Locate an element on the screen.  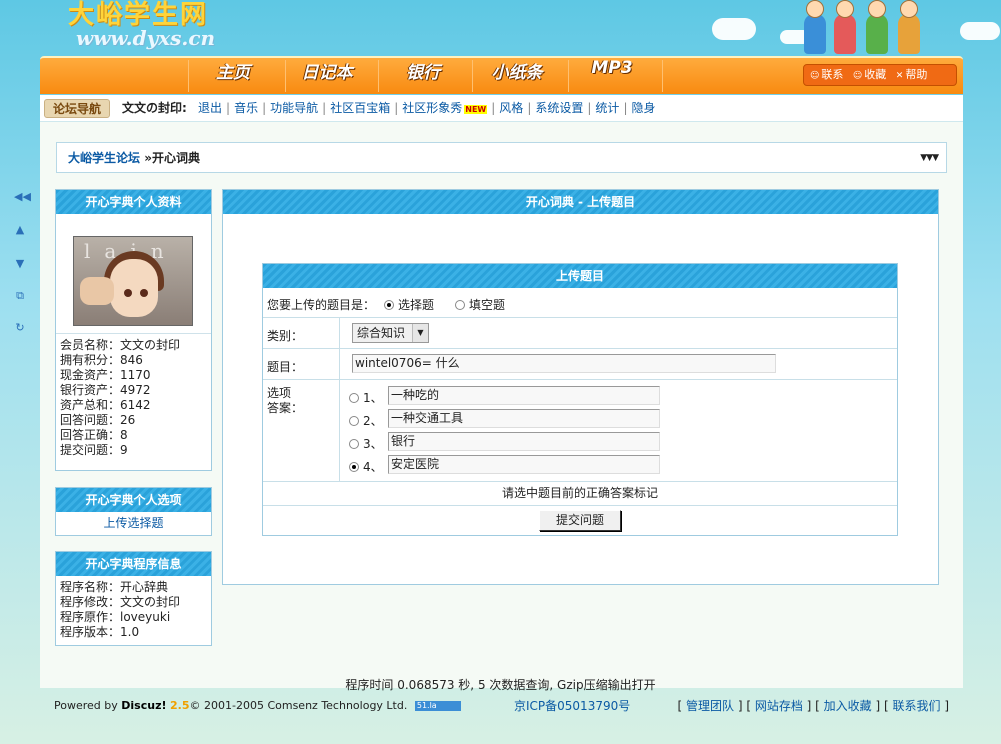
answer-2-input: 一种交通工具 is located at coordinates (524, 418).